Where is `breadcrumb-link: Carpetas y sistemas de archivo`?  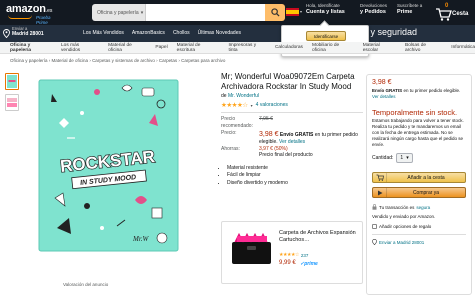 breadcrumb-link: Carpetas y sistemas de archivo is located at coordinates (123, 60).